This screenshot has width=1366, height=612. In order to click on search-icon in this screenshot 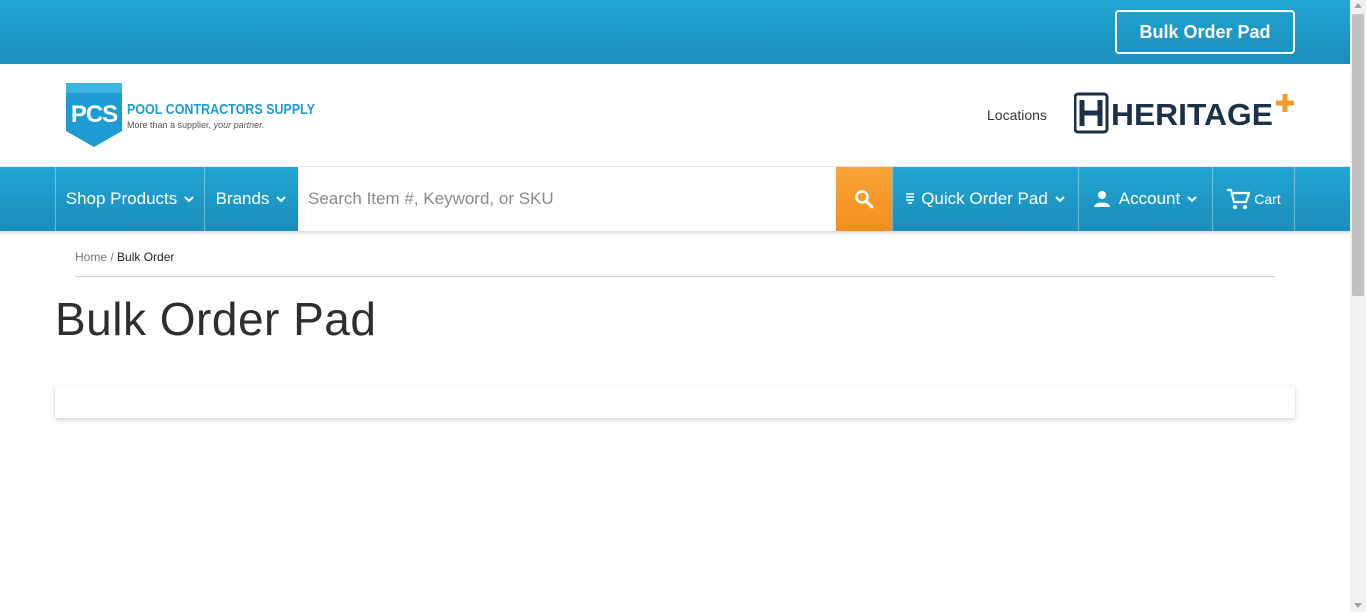, I will do `click(864, 199)`.